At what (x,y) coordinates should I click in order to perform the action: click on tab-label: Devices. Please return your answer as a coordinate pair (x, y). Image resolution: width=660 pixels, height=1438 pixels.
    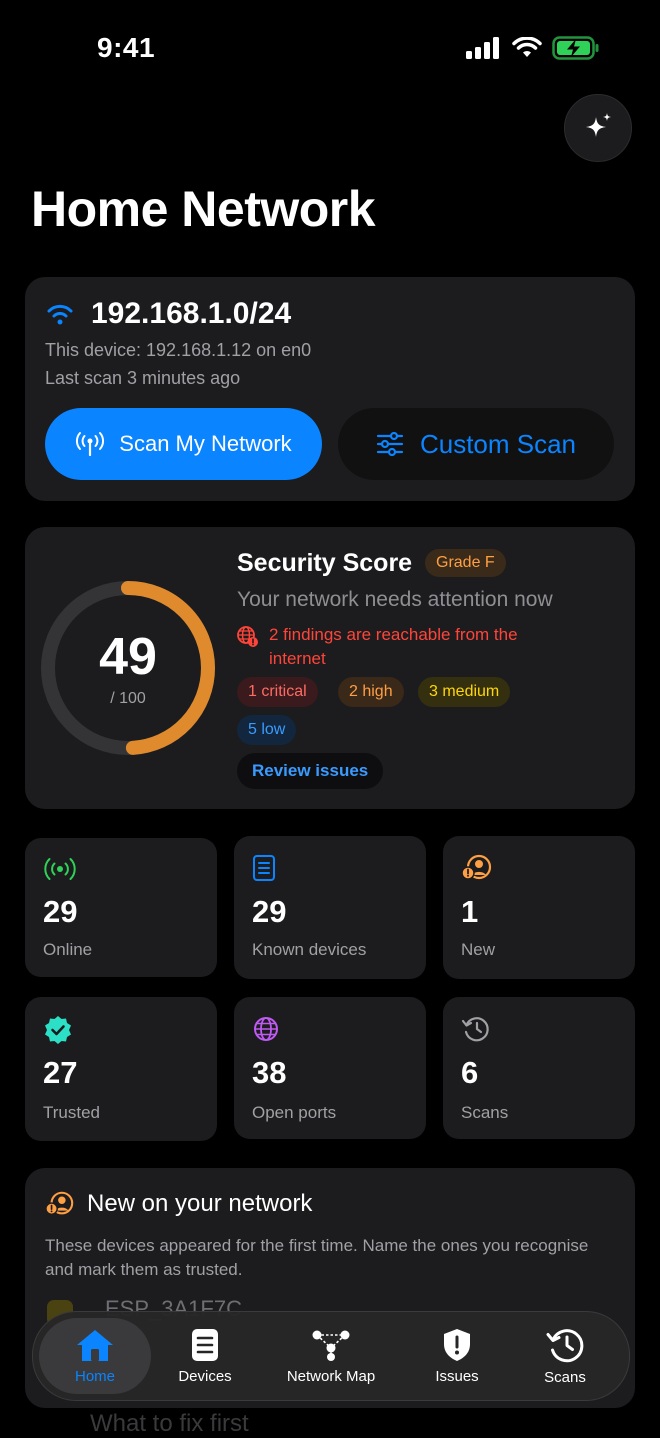
    Looking at the image, I should click on (205, 1376).